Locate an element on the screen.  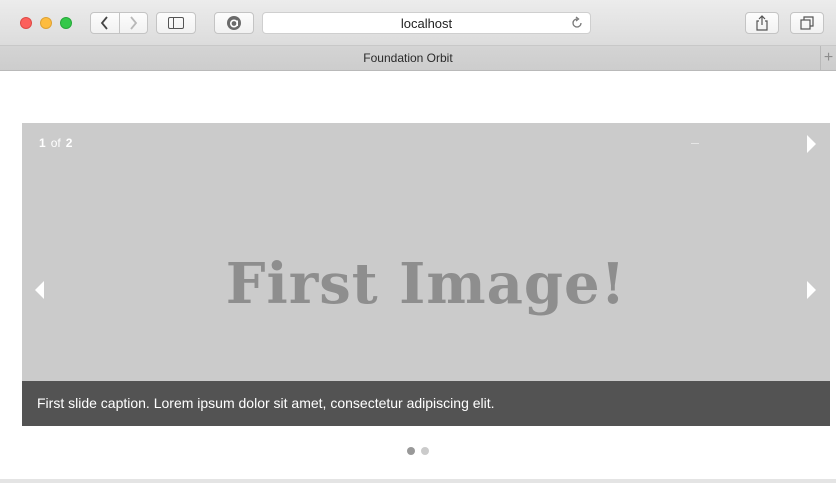
share-button is located at coordinates (762, 23).